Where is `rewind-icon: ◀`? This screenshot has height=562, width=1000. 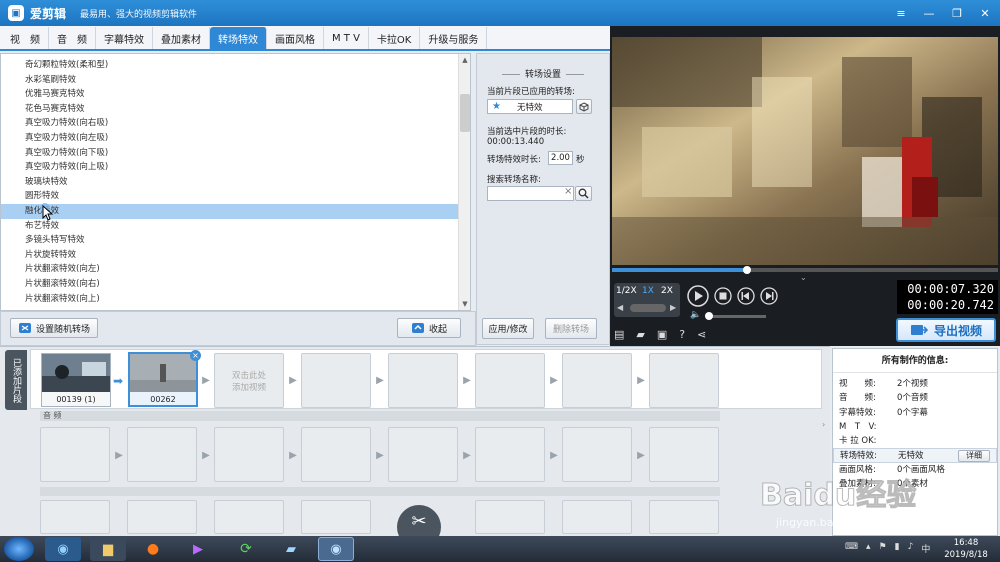
rewind-icon: ◀ is located at coordinates (620, 307).